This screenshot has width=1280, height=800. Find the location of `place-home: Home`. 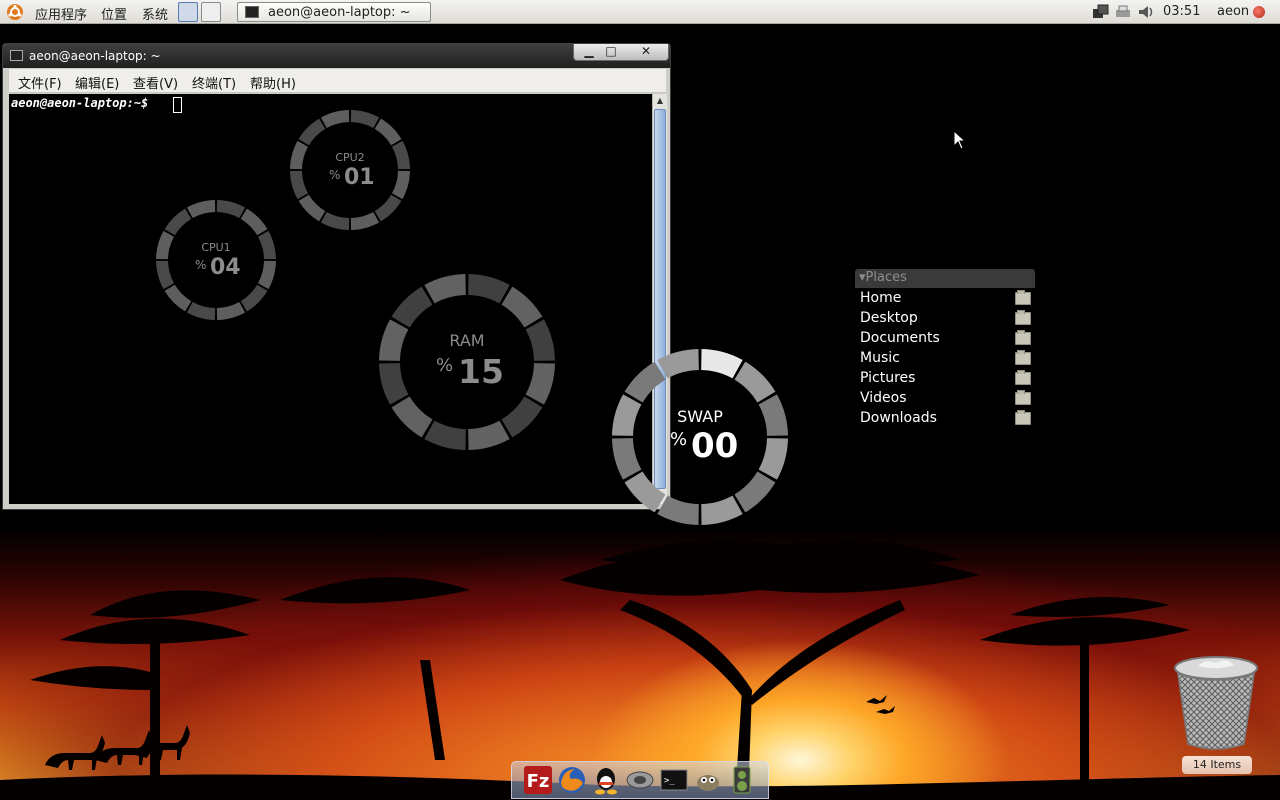

place-home: Home is located at coordinates (945, 298).